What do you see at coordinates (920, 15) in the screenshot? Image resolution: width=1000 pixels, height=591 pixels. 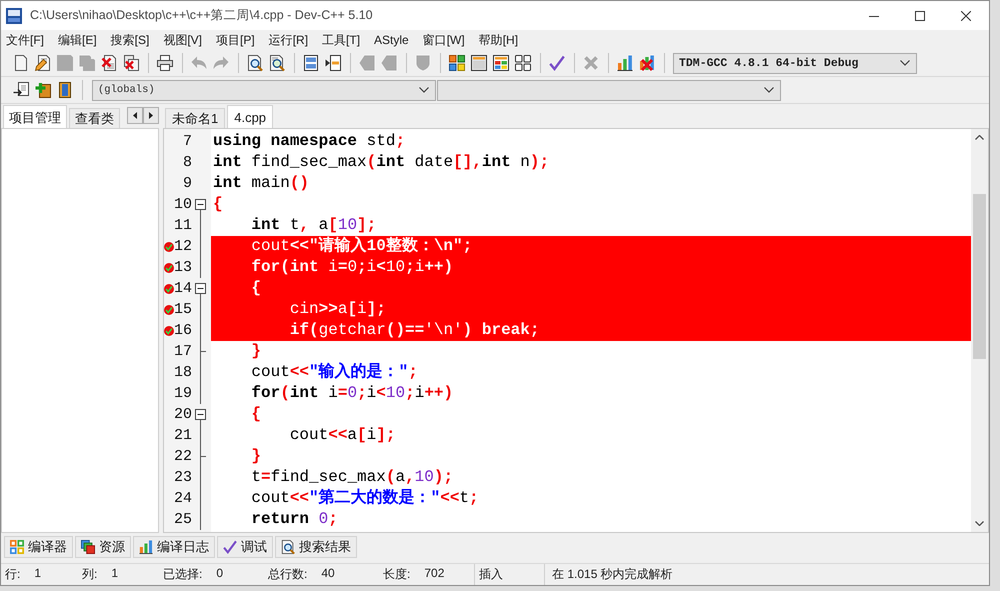 I see `maximize-icon` at bounding box center [920, 15].